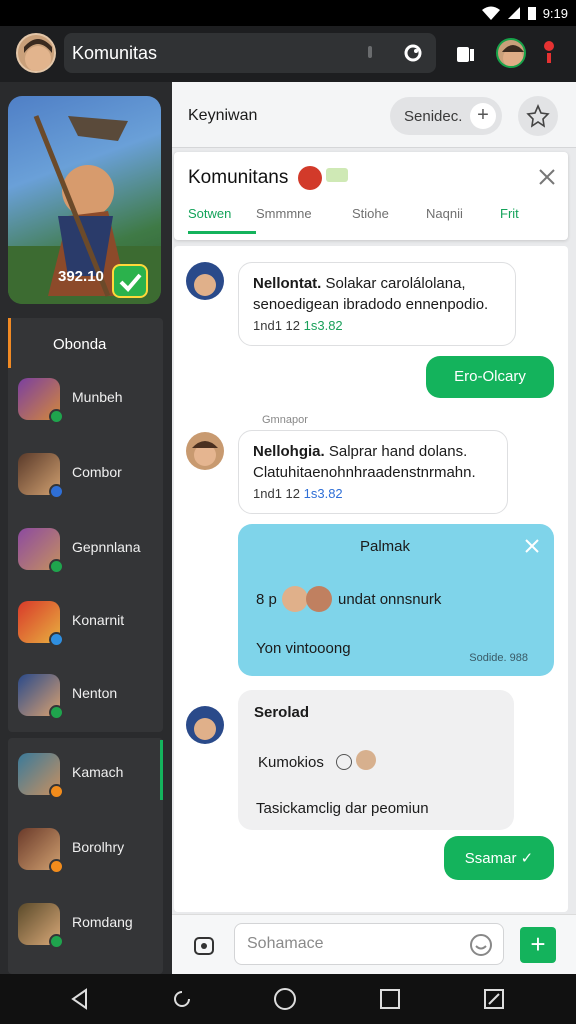 The height and width of the screenshot is (1024, 576). I want to click on panel-tabs: Sotwen Smmmne Stiohe Naqnii Frit, so click(353, 220).